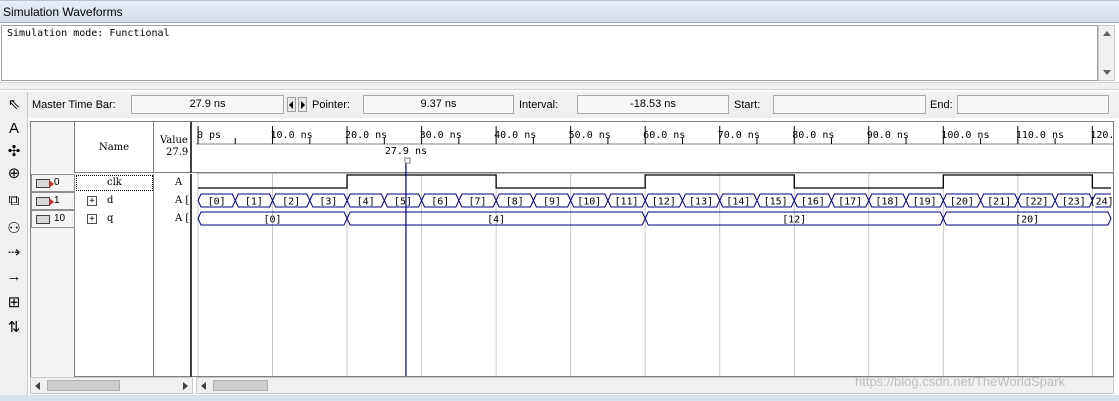  What do you see at coordinates (559, 86) in the screenshot?
I see `splitter` at bounding box center [559, 86].